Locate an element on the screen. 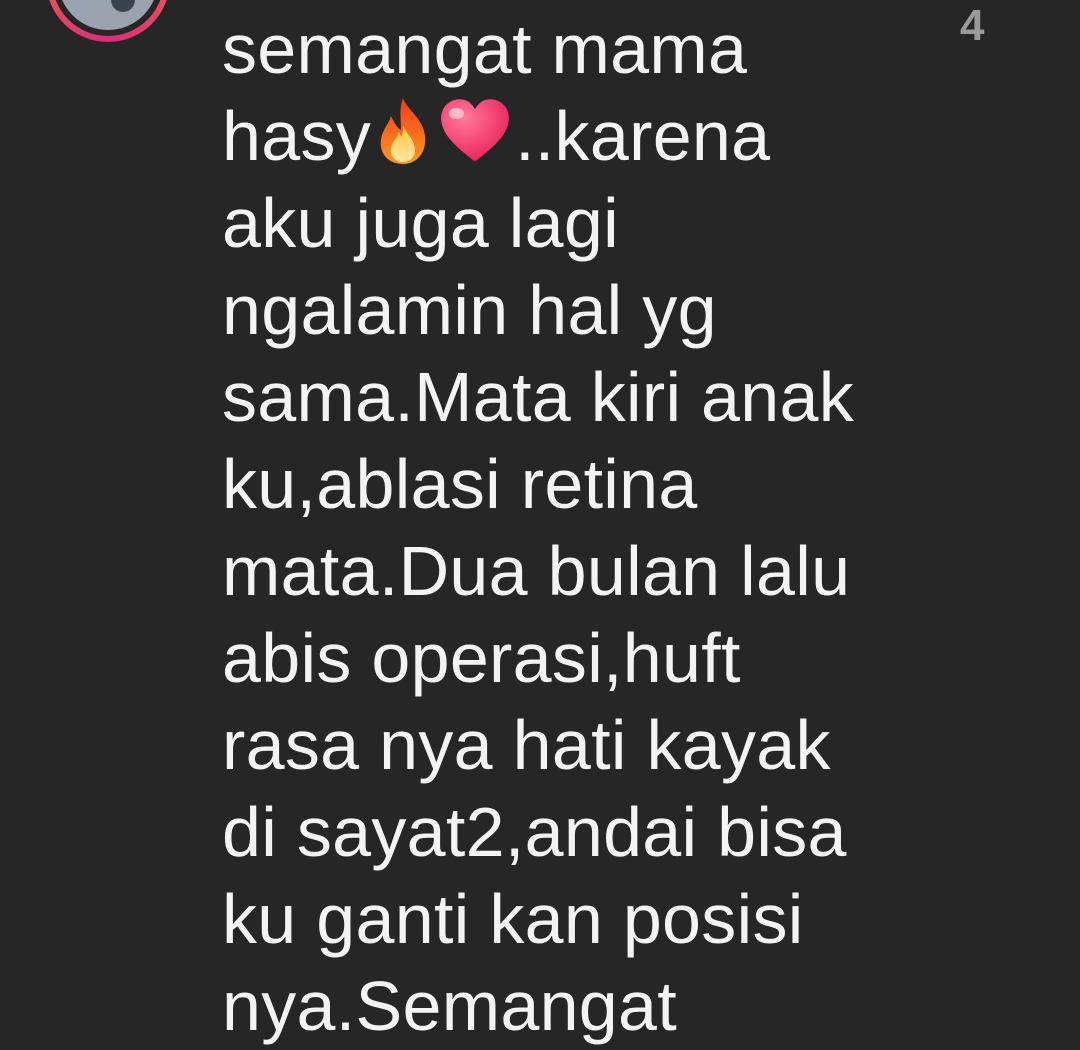 This screenshot has height=1050, width=1080. like-count: 4 is located at coordinates (972, 26).